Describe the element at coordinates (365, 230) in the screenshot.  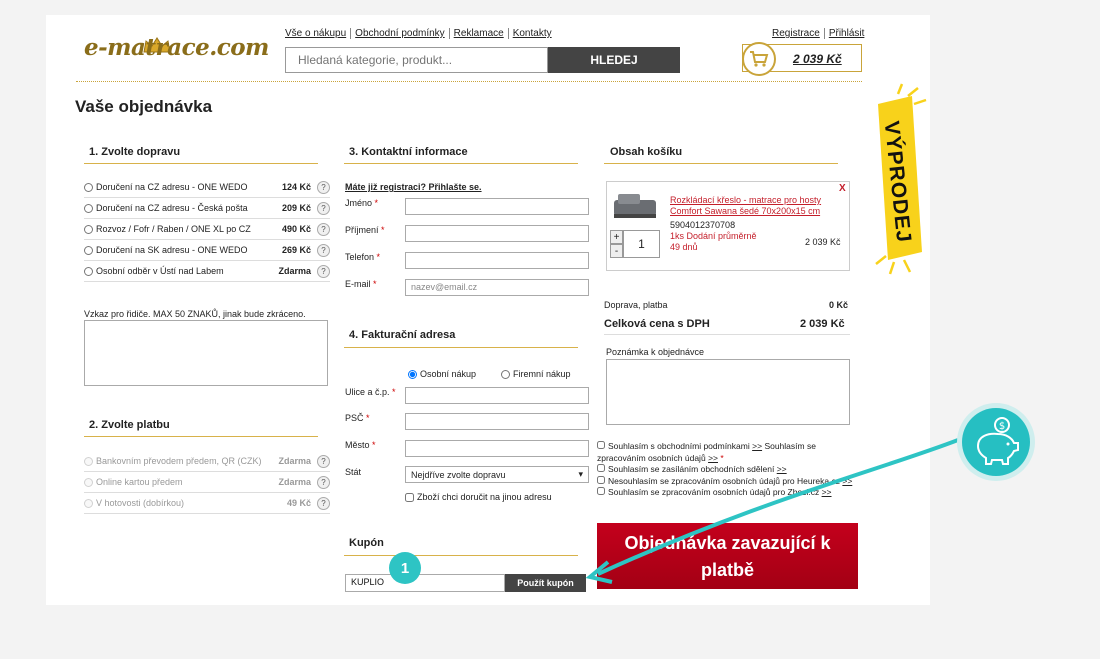
I see `last-name-label: Příjmení *` at that location.